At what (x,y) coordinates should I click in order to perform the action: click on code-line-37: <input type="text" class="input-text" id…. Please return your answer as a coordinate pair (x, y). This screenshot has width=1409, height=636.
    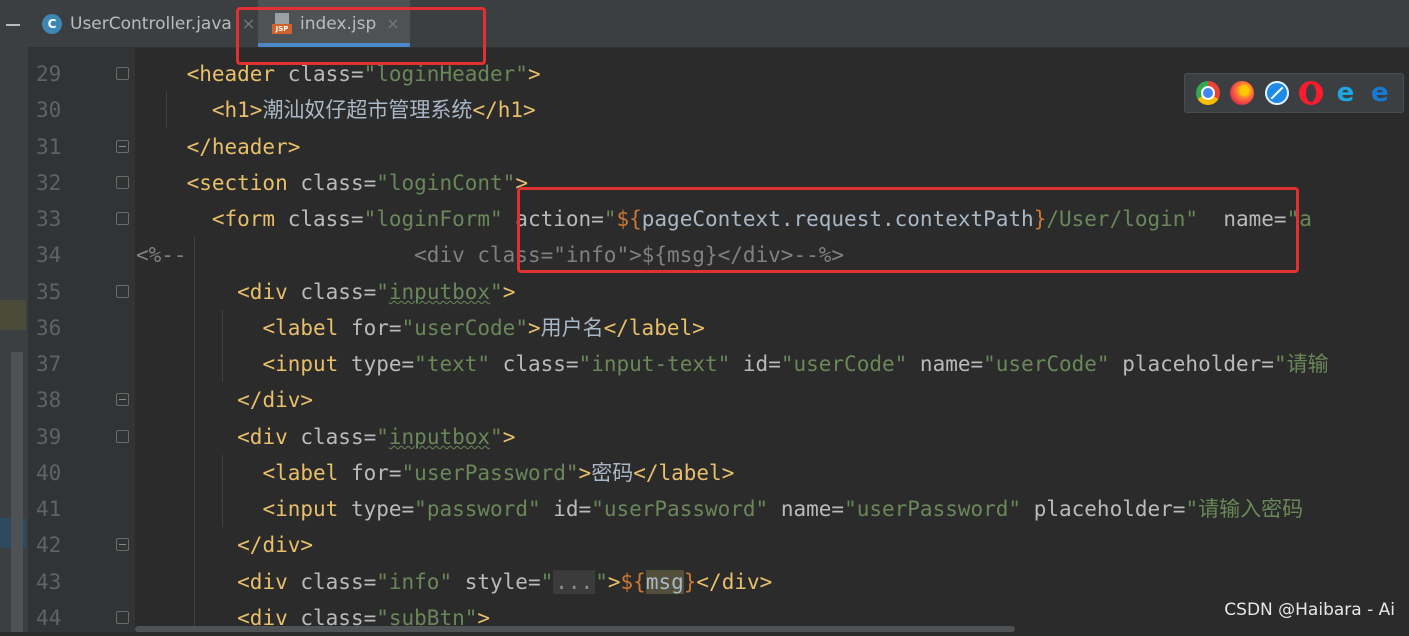
    Looking at the image, I should click on (732, 364).